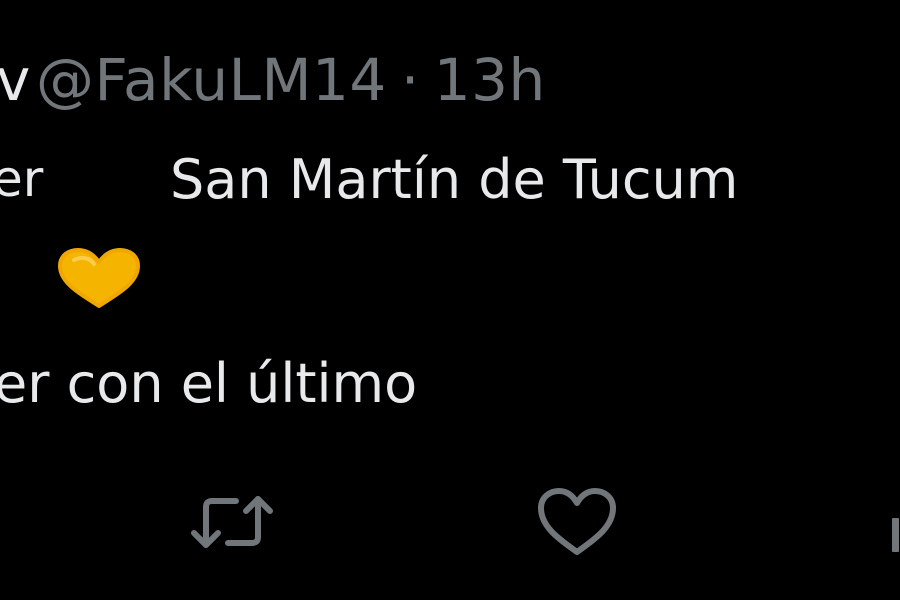  Describe the element at coordinates (895, 535) in the screenshot. I see `share-icon` at that location.